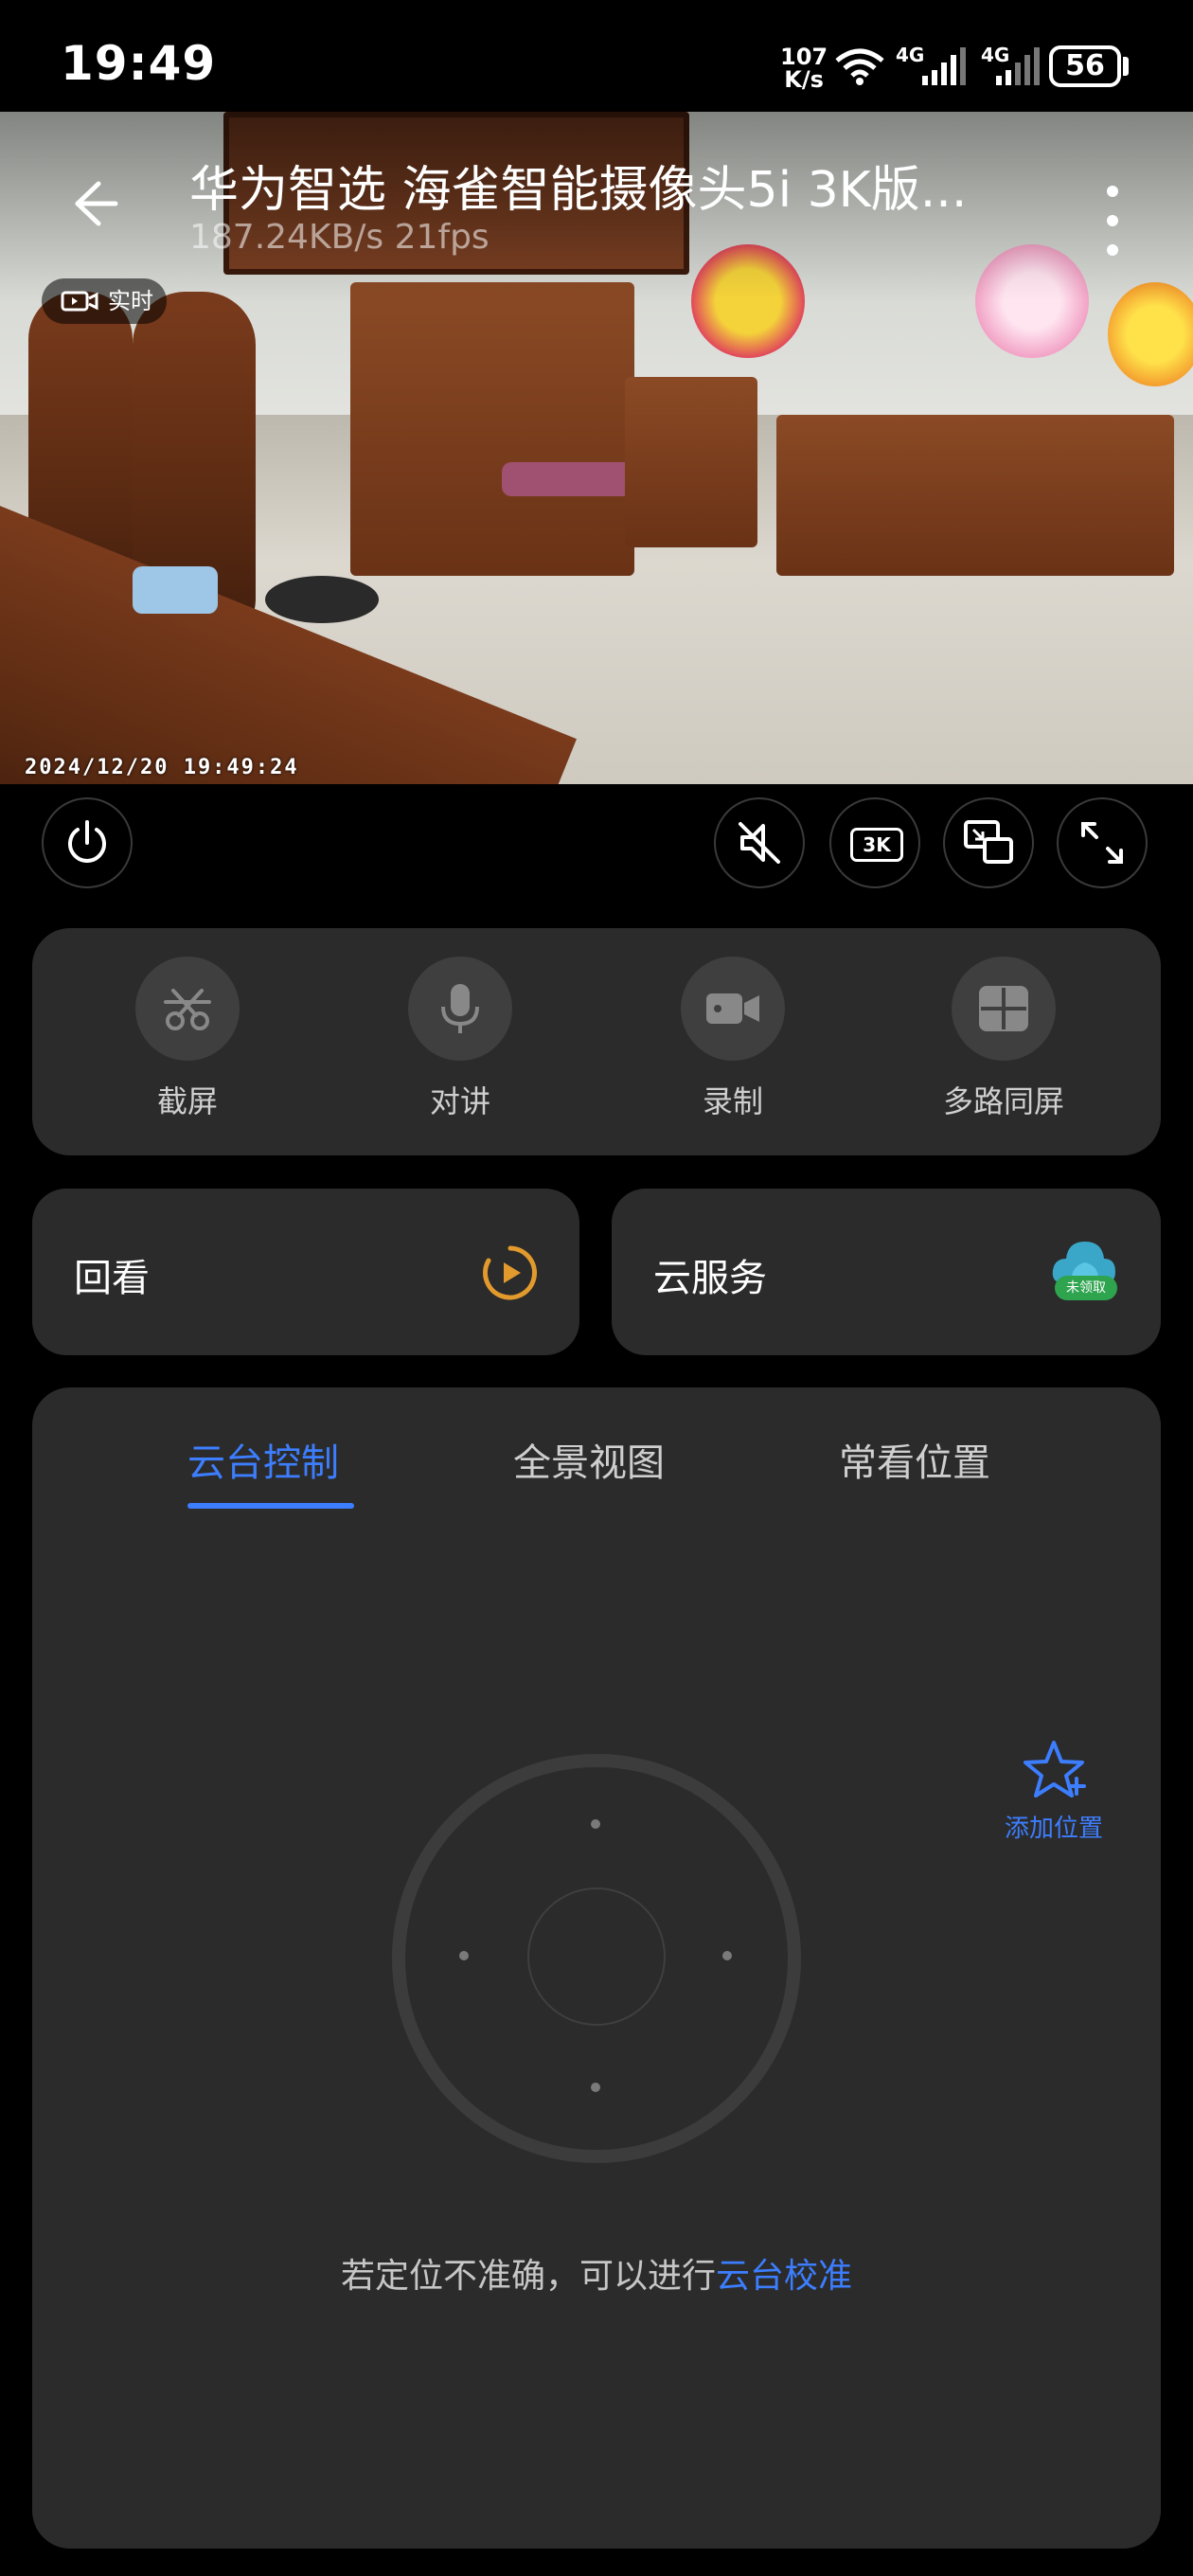 The image size is (1193, 2576). I want to click on battery-tip, so click(1126, 66).